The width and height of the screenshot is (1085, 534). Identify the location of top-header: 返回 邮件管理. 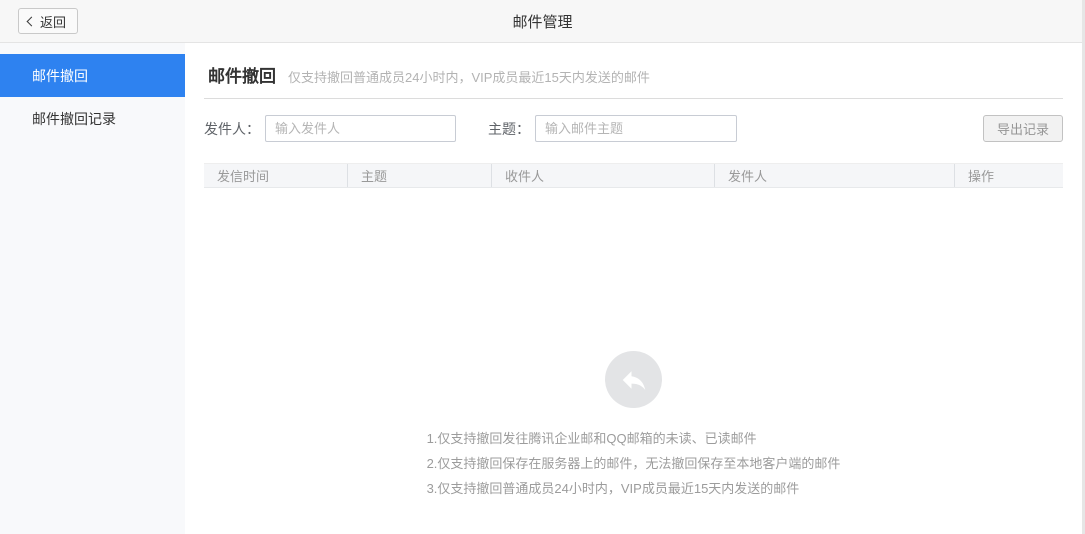
(542, 21).